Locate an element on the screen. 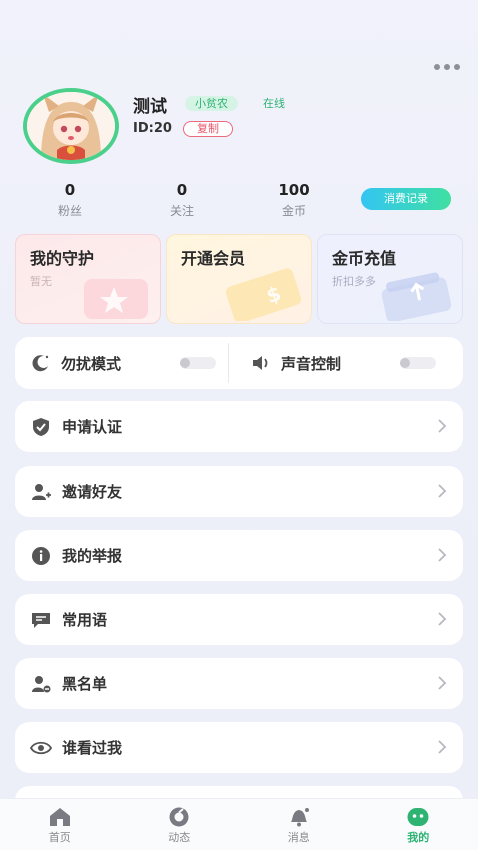 This screenshot has width=478, height=850. vip-coupon-icon: $ is located at coordinates (263, 294).